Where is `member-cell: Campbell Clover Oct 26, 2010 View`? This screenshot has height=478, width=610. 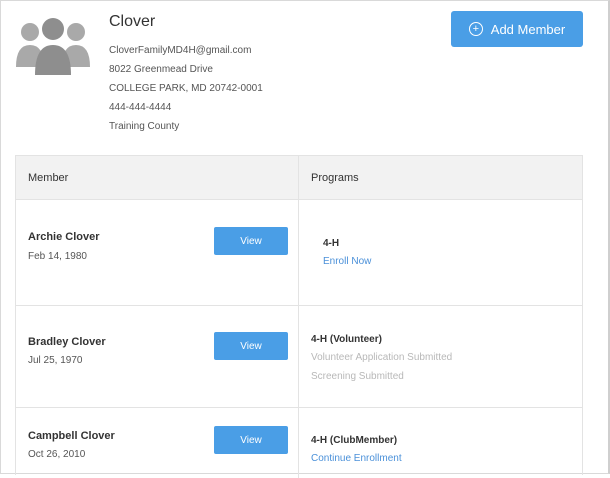
member-cell: Campbell Clover Oct 26, 2010 View is located at coordinates (157, 443).